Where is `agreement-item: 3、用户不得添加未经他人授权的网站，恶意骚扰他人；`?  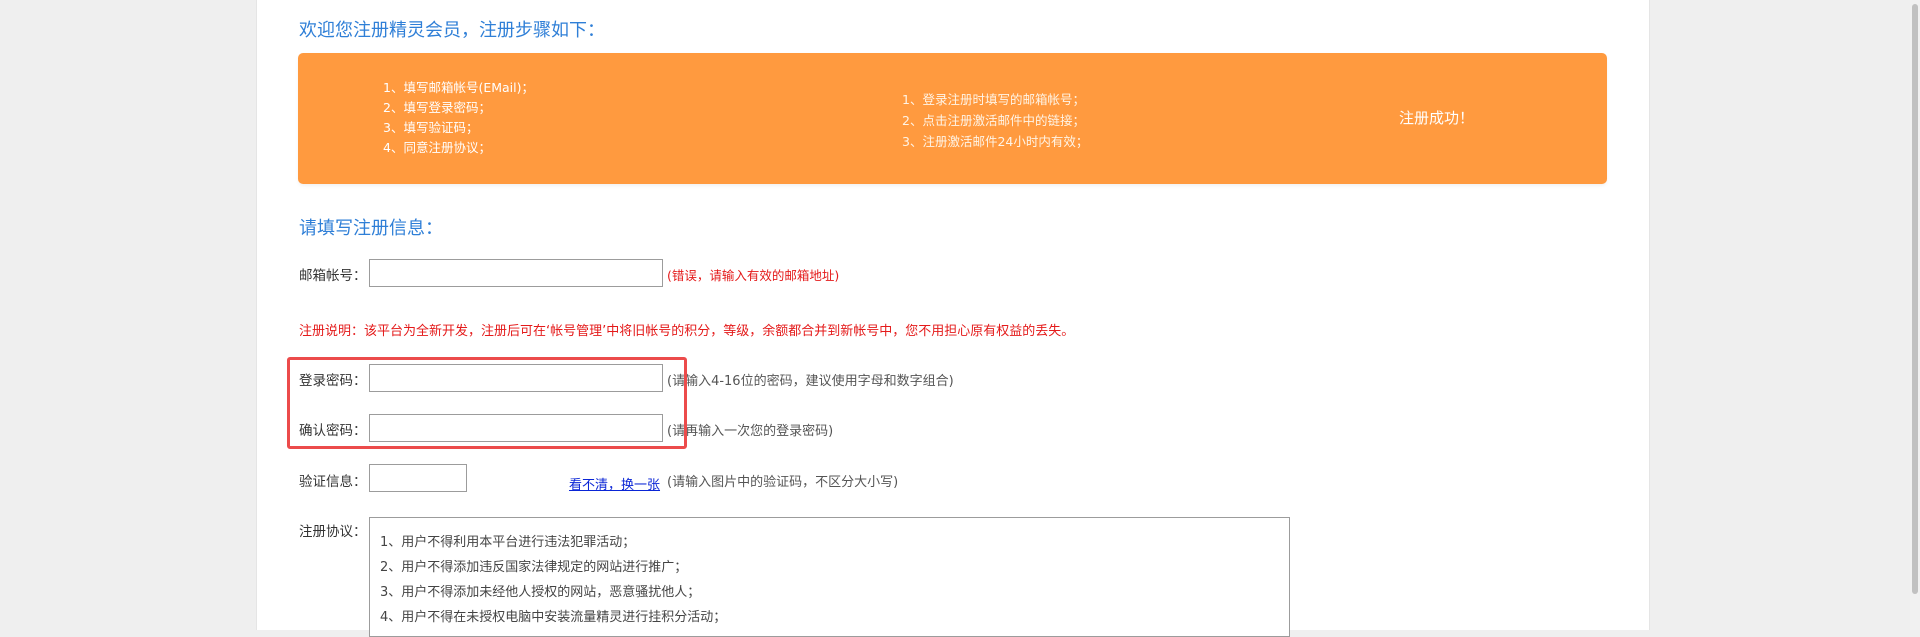 agreement-item: 3、用户不得添加未经他人授权的网站，恶意骚扰他人； is located at coordinates (540, 592).